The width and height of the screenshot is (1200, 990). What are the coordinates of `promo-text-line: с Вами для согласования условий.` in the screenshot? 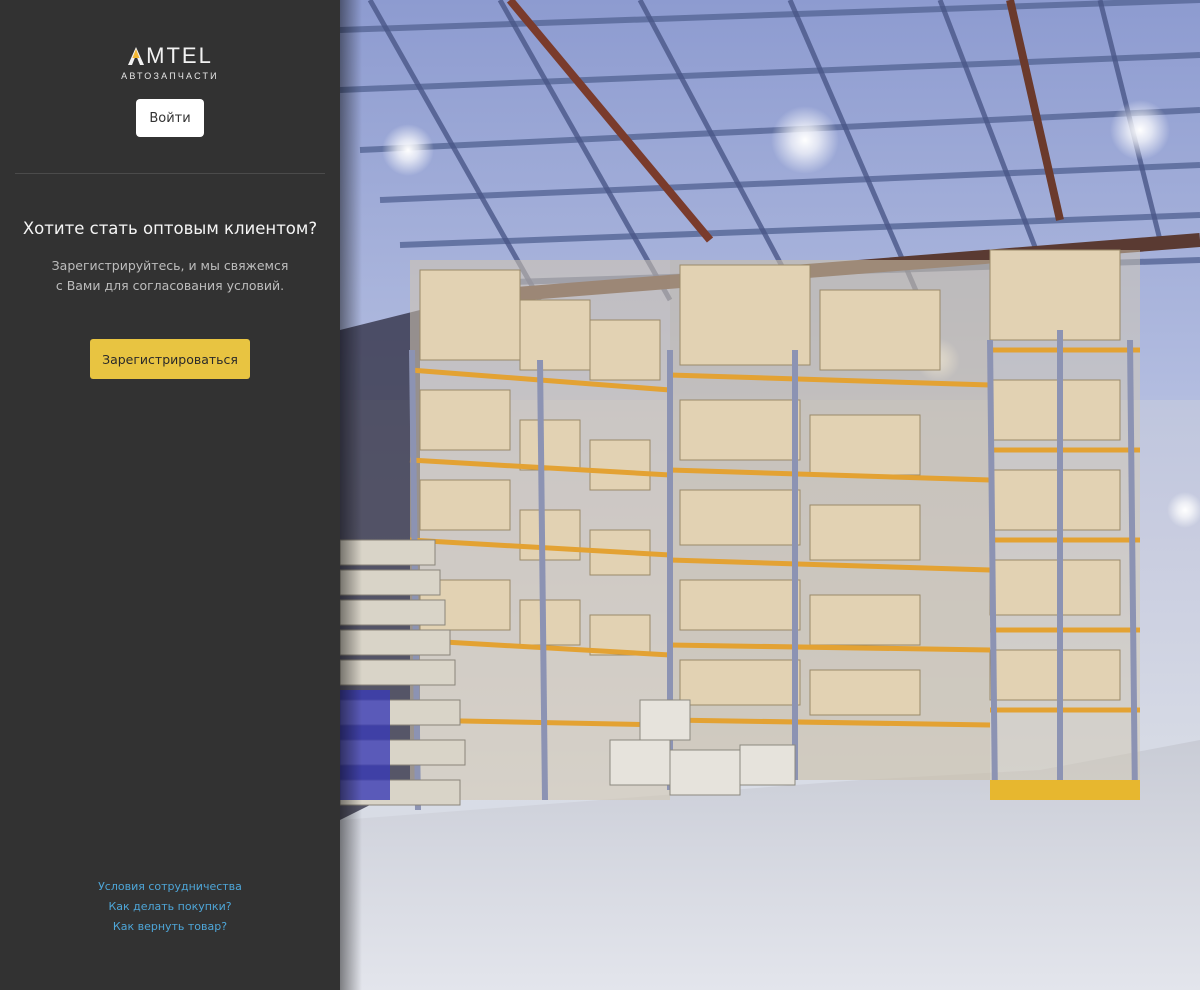 It's located at (170, 285).